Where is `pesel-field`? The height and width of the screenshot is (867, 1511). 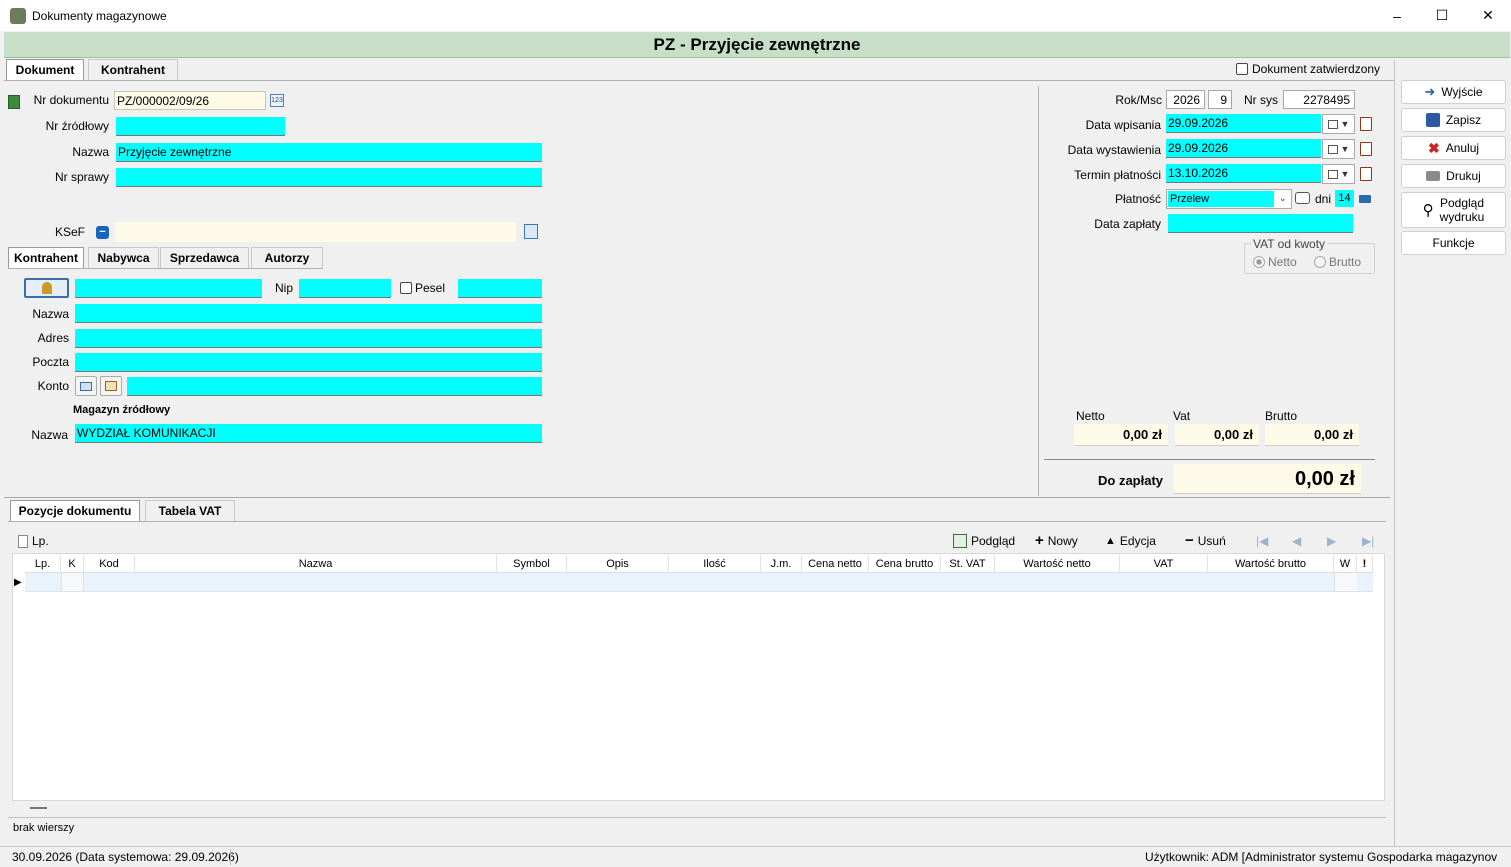
pesel-field is located at coordinates (500, 288).